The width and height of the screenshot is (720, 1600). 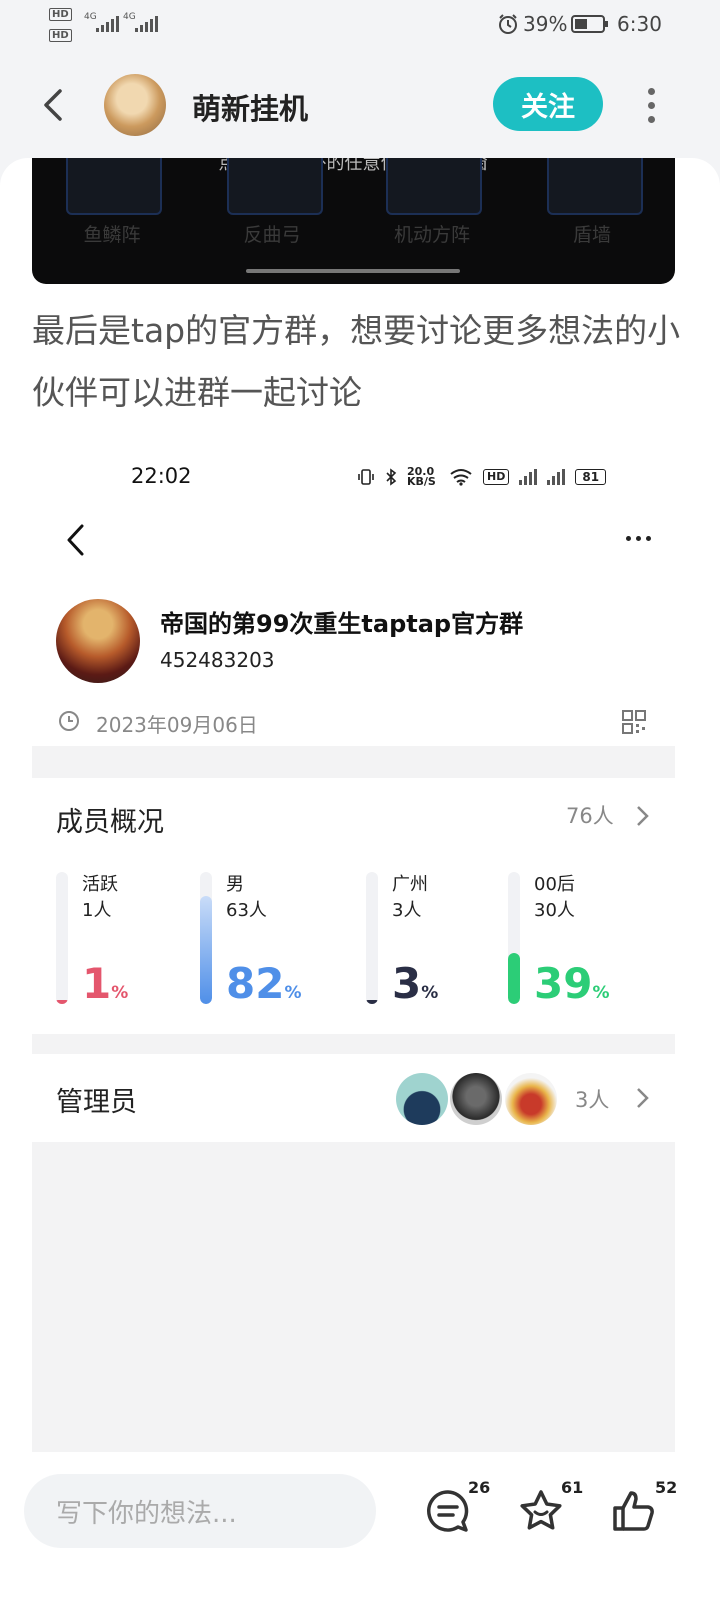 What do you see at coordinates (255, 983) in the screenshot?
I see `stat-value: 82` at bounding box center [255, 983].